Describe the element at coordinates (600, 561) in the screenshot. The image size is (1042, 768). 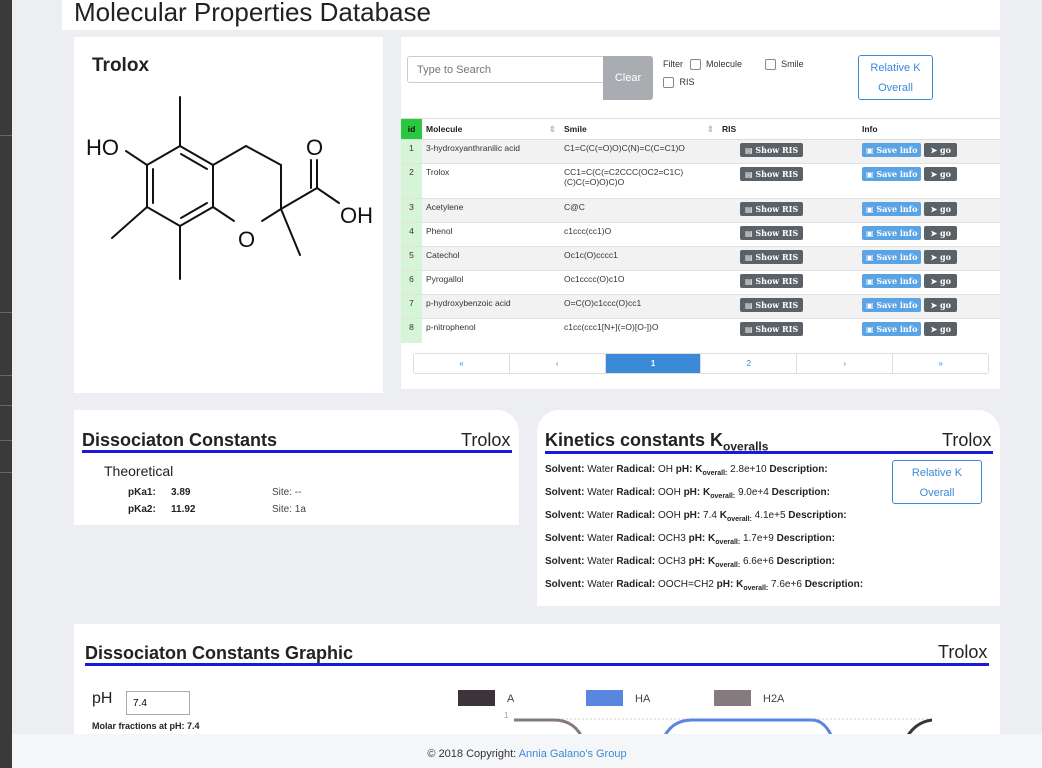
I see `solvent-value: Water` at that location.